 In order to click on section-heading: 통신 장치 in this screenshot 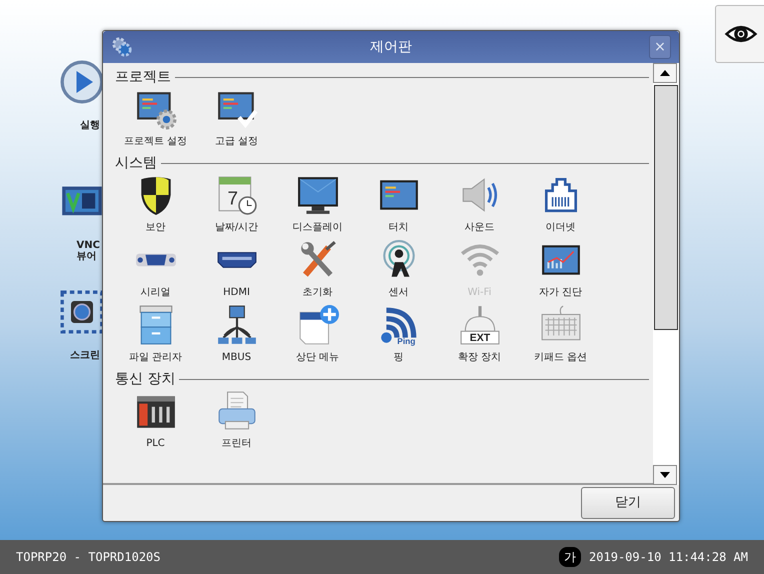, I will do `click(145, 379)`.